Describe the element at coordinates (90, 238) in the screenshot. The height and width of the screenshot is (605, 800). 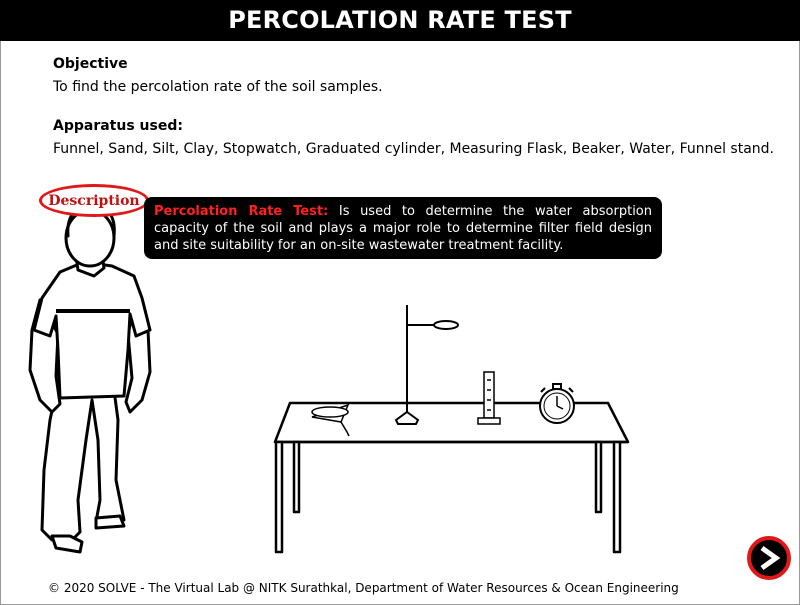
I see `person-head` at that location.